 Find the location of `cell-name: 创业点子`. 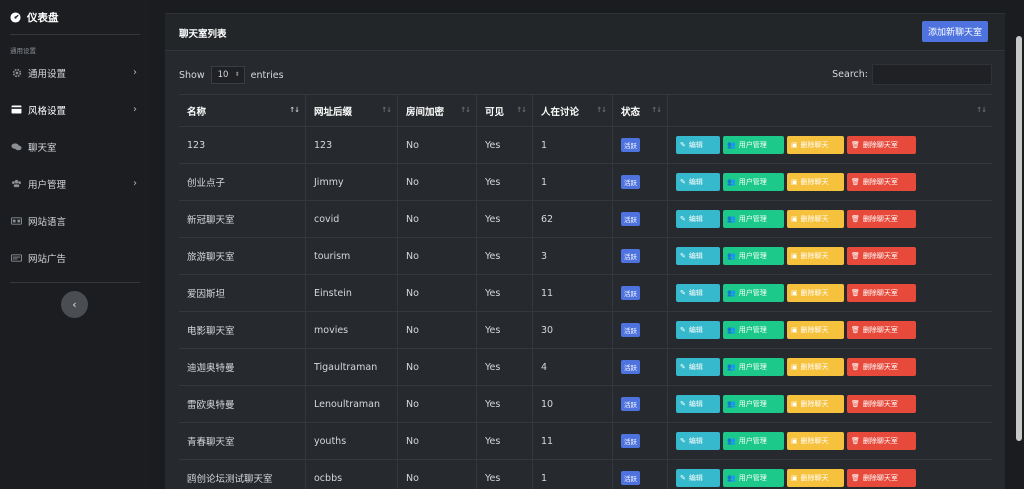

cell-name: 创业点子 is located at coordinates (206, 183).